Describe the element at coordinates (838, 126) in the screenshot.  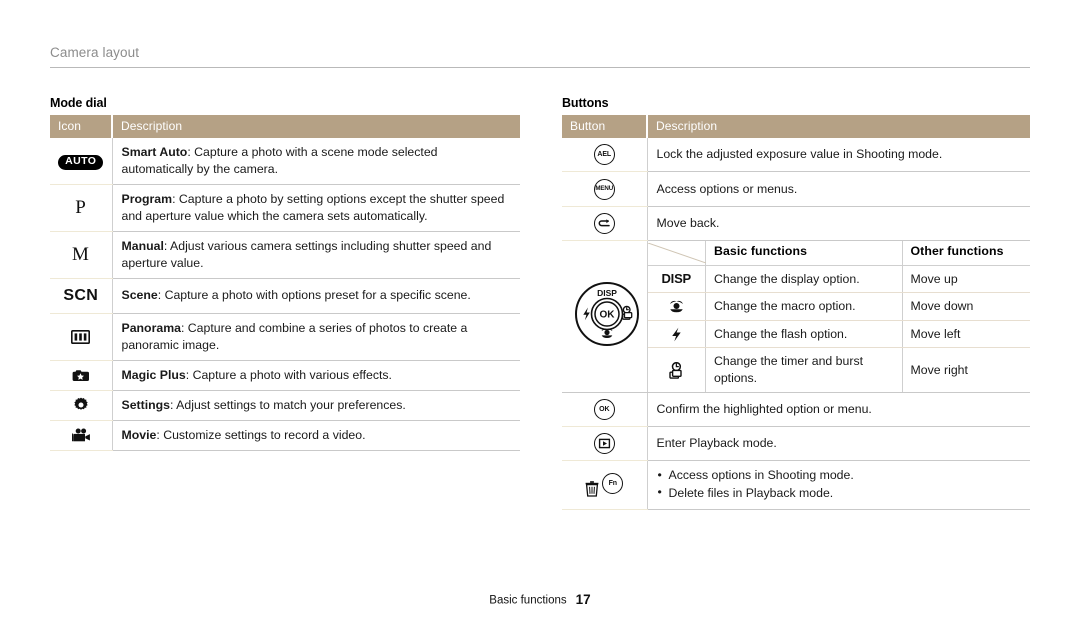
I see `buttons-col-description: Description` at that location.